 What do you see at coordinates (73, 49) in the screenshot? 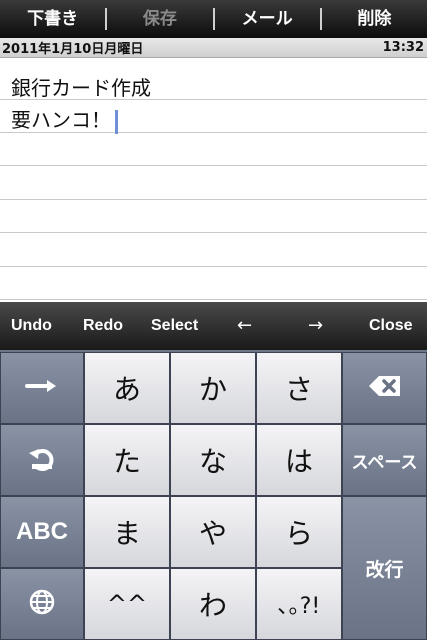
I see `note-date: 2011年1月10日月曜日` at bounding box center [73, 49].